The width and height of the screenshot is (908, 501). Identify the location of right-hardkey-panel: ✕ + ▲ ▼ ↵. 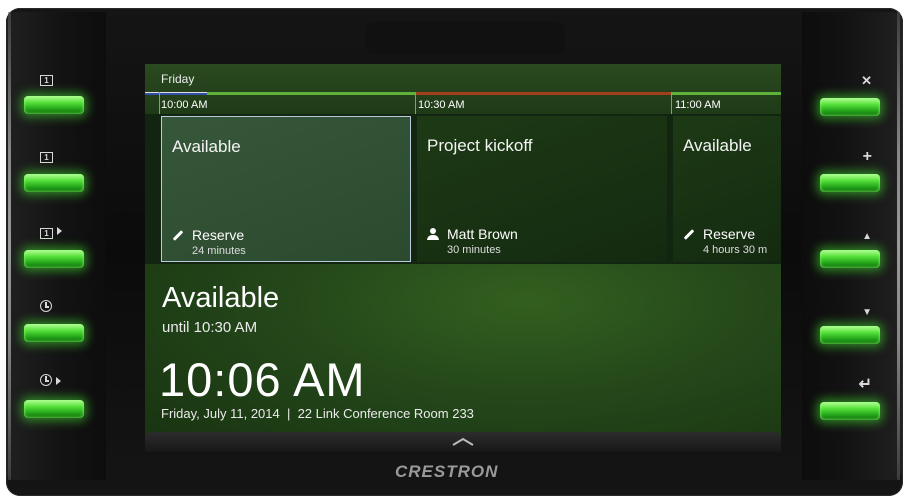
(852, 246).